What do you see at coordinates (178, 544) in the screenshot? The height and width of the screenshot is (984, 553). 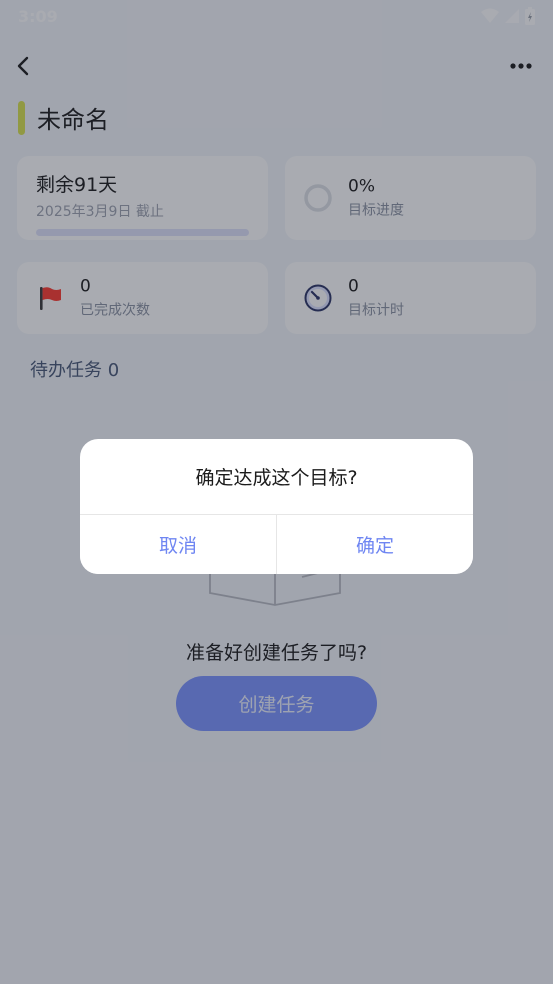 I see `cancel-button: 取消` at bounding box center [178, 544].